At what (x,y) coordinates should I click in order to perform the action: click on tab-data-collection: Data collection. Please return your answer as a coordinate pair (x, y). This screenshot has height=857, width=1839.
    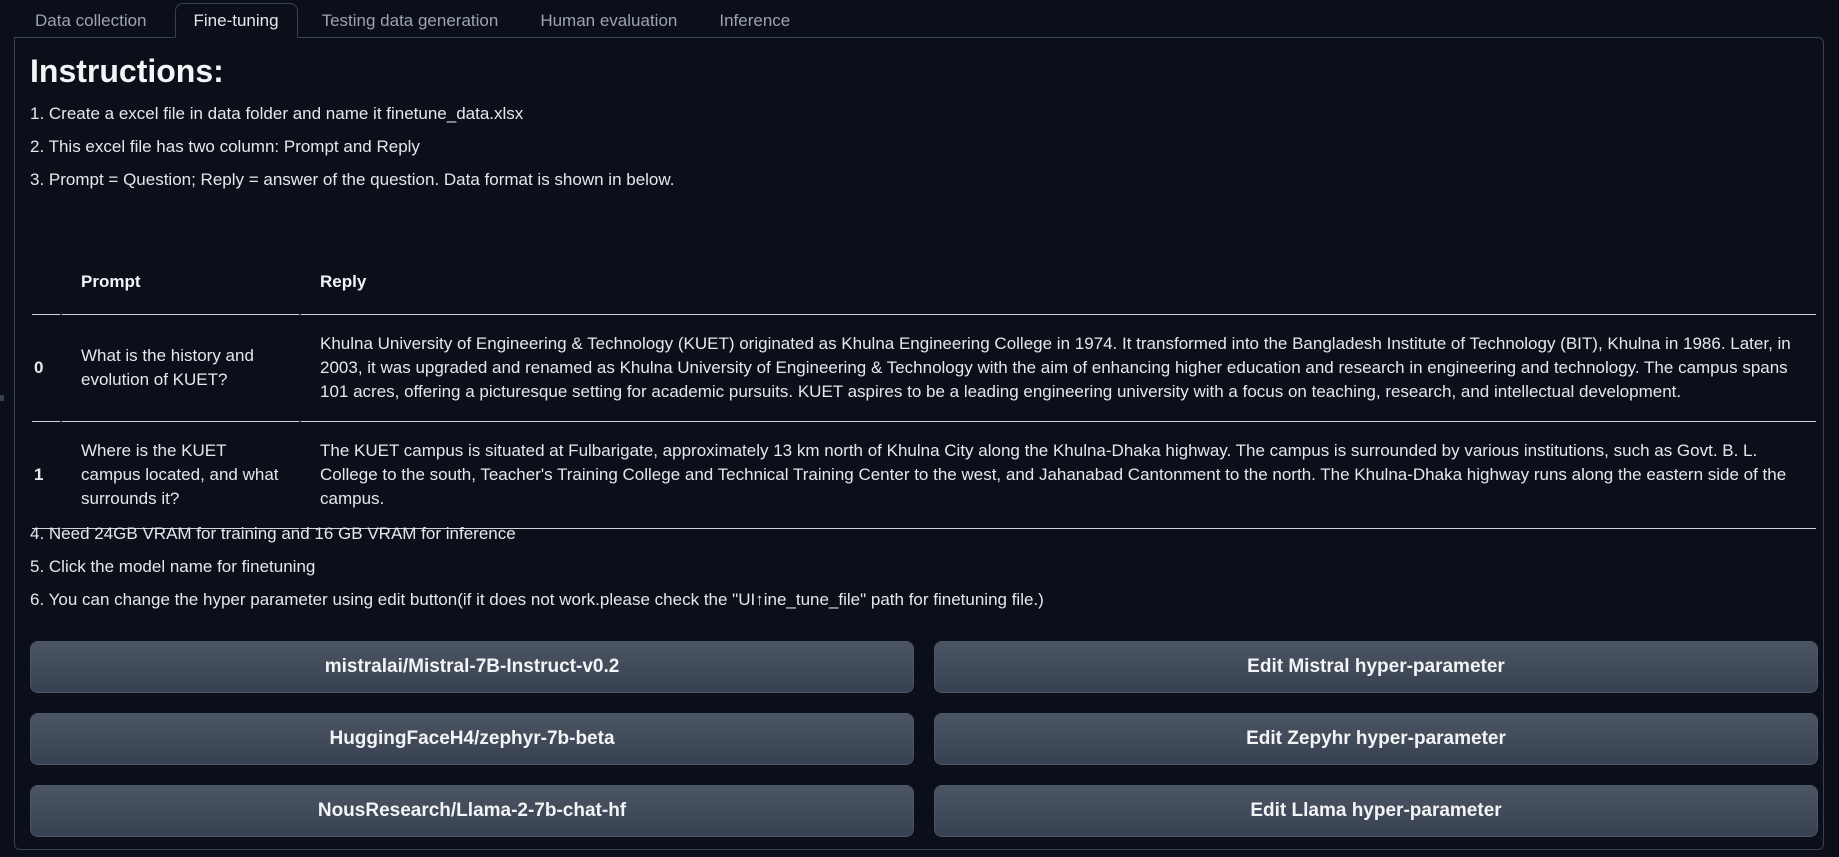
    Looking at the image, I should click on (91, 20).